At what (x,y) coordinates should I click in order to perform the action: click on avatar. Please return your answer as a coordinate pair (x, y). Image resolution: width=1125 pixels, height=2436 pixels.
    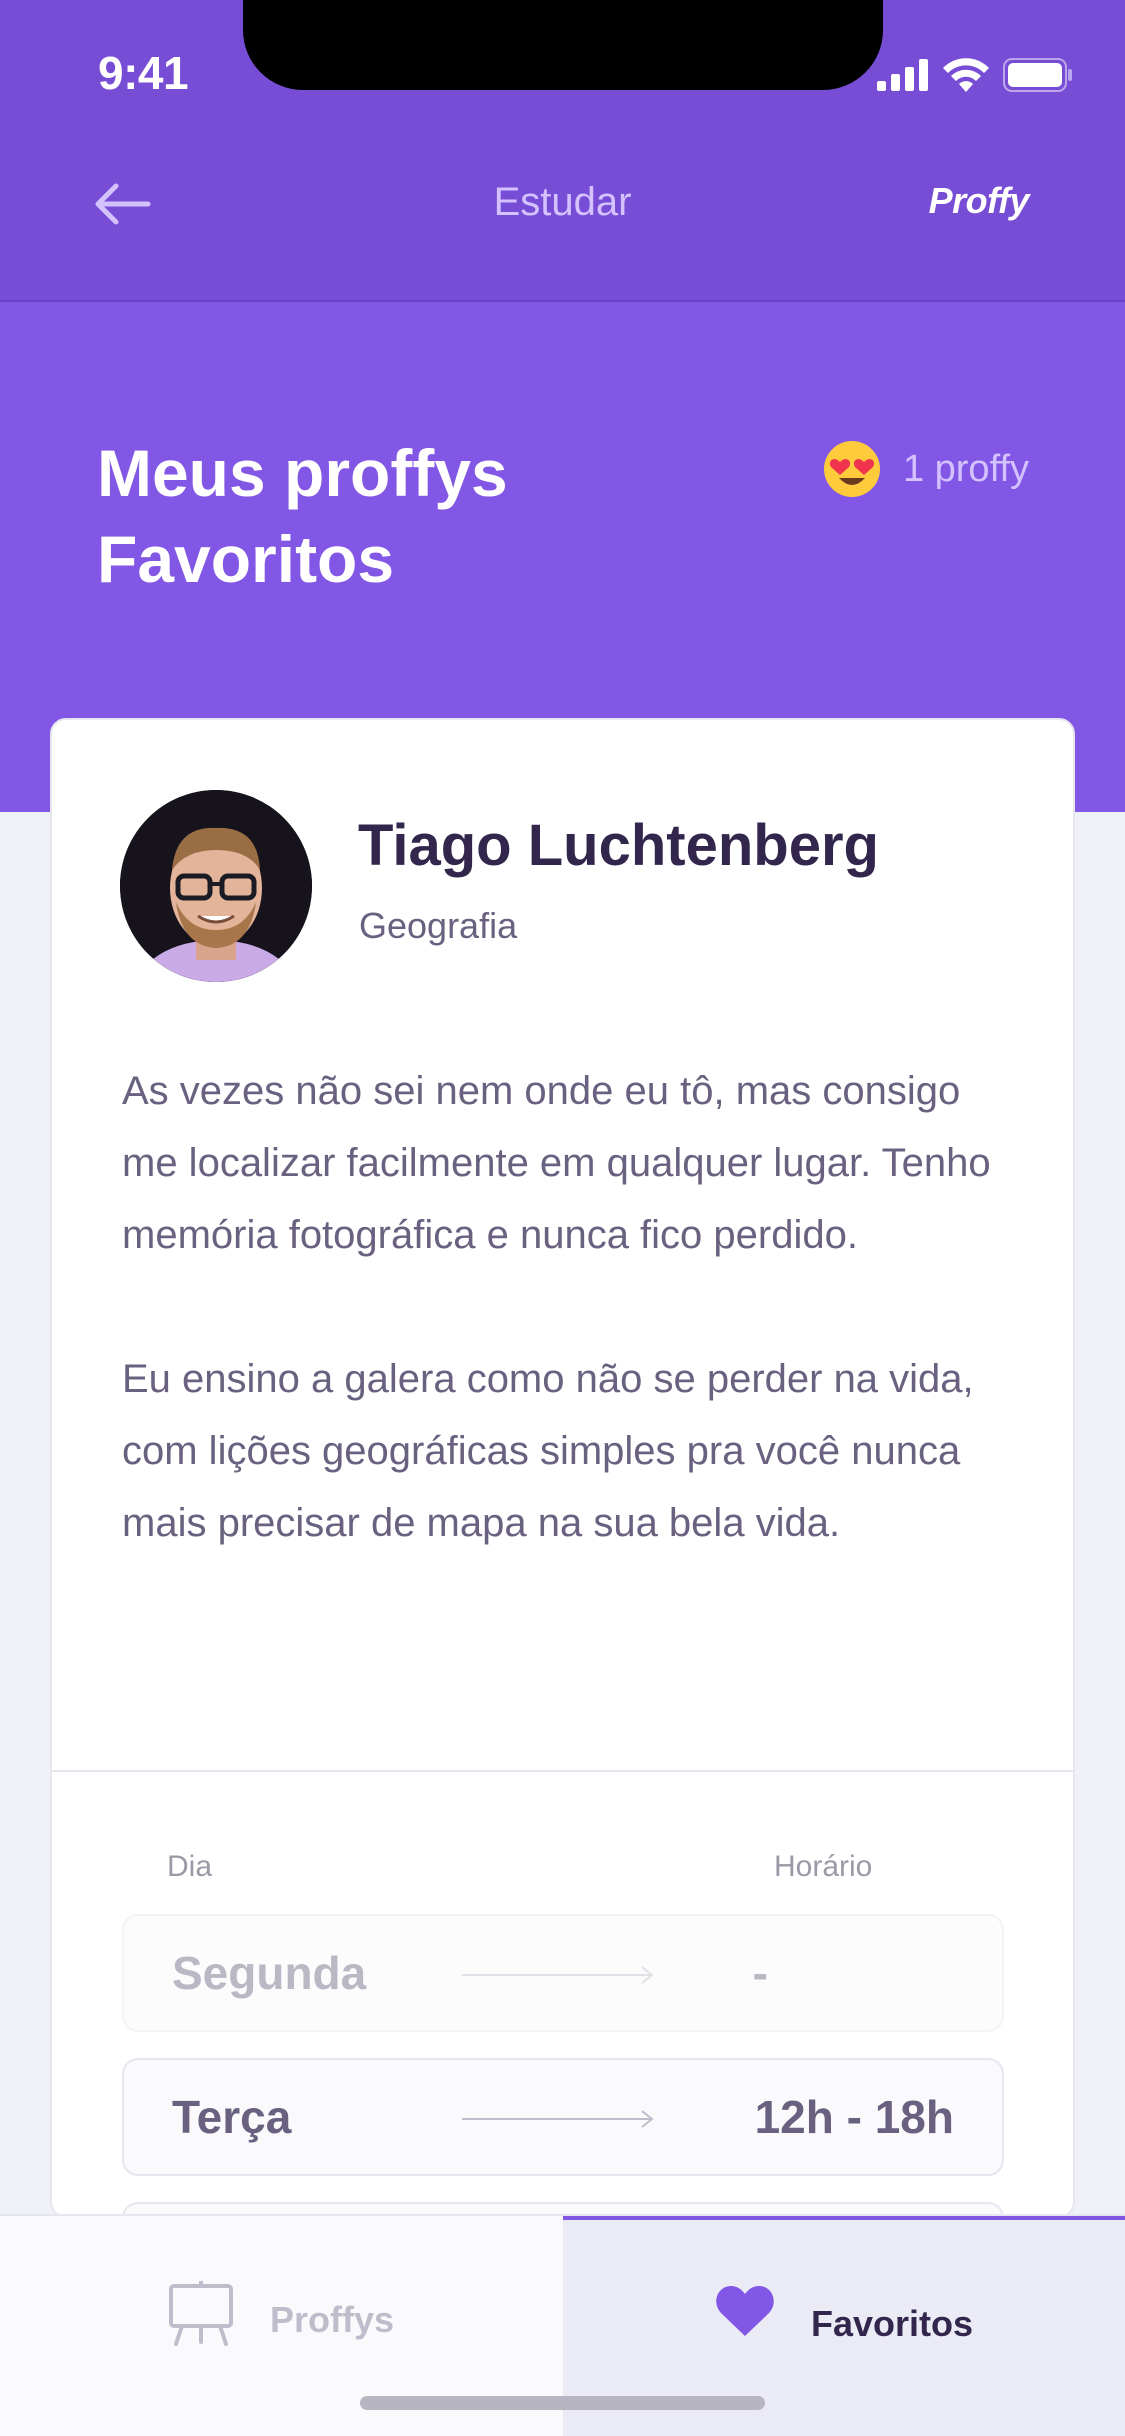
    Looking at the image, I should click on (216, 886).